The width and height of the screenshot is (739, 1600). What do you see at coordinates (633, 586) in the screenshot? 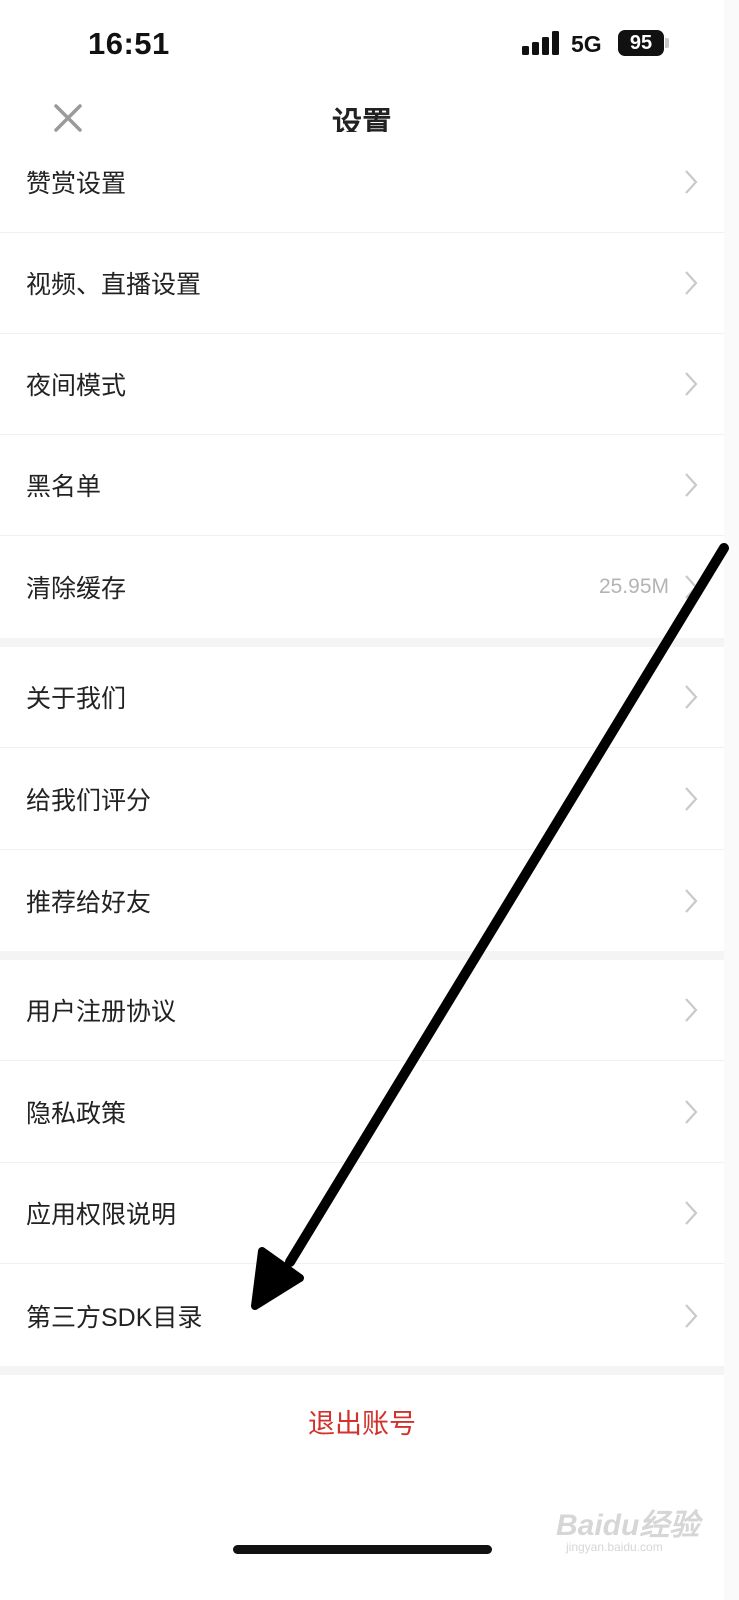
I see `cache-size: 25.95M` at bounding box center [633, 586].